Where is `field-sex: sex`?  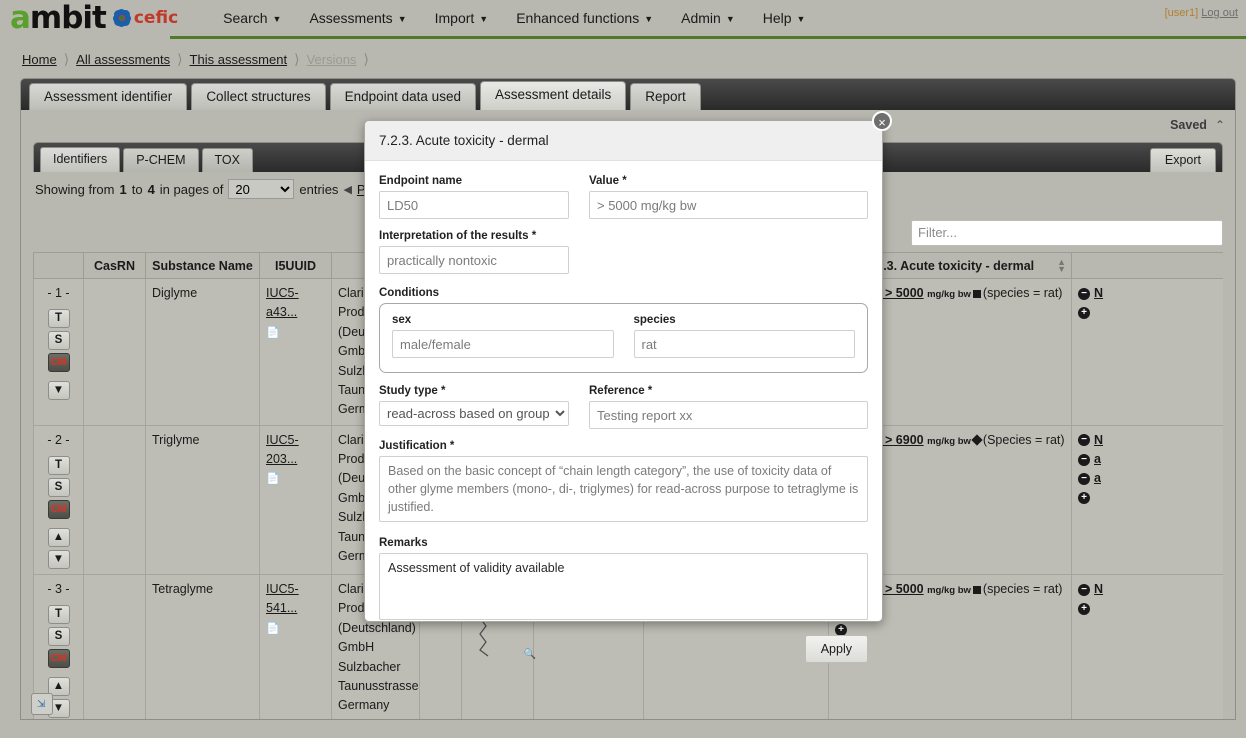
field-sex: sex is located at coordinates (503, 336).